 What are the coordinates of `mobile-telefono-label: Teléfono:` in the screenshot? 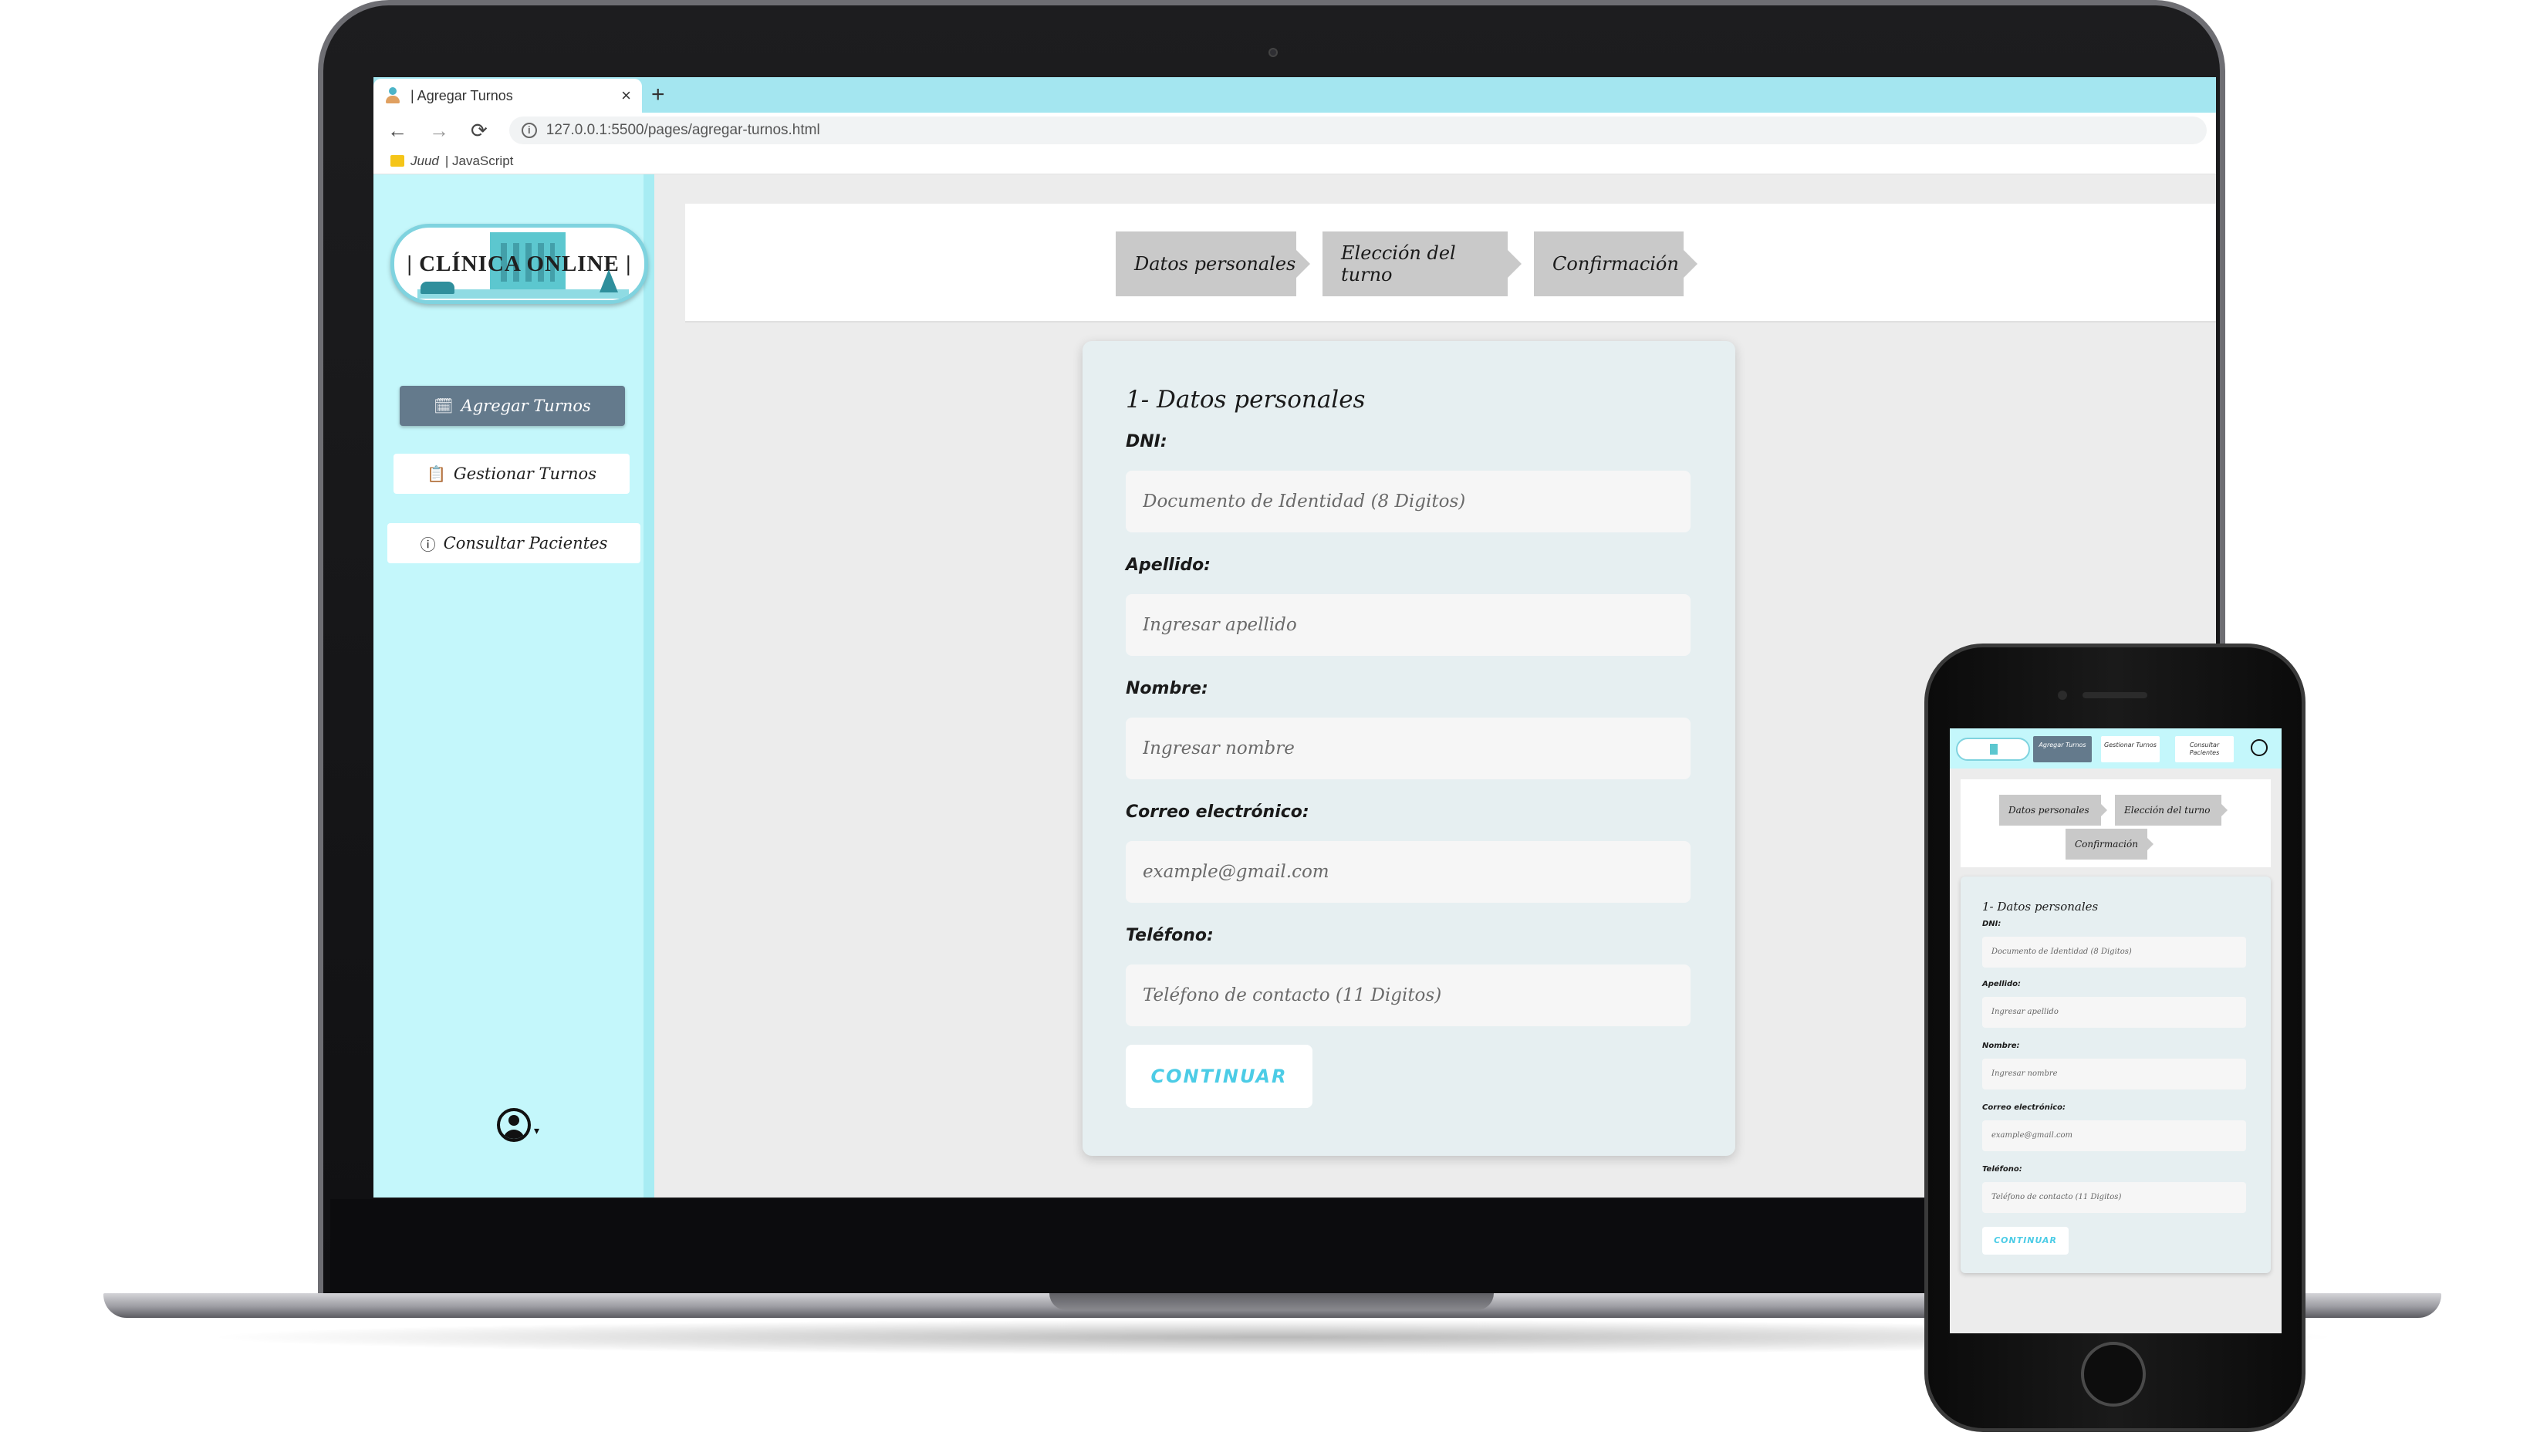 It's located at (2002, 1169).